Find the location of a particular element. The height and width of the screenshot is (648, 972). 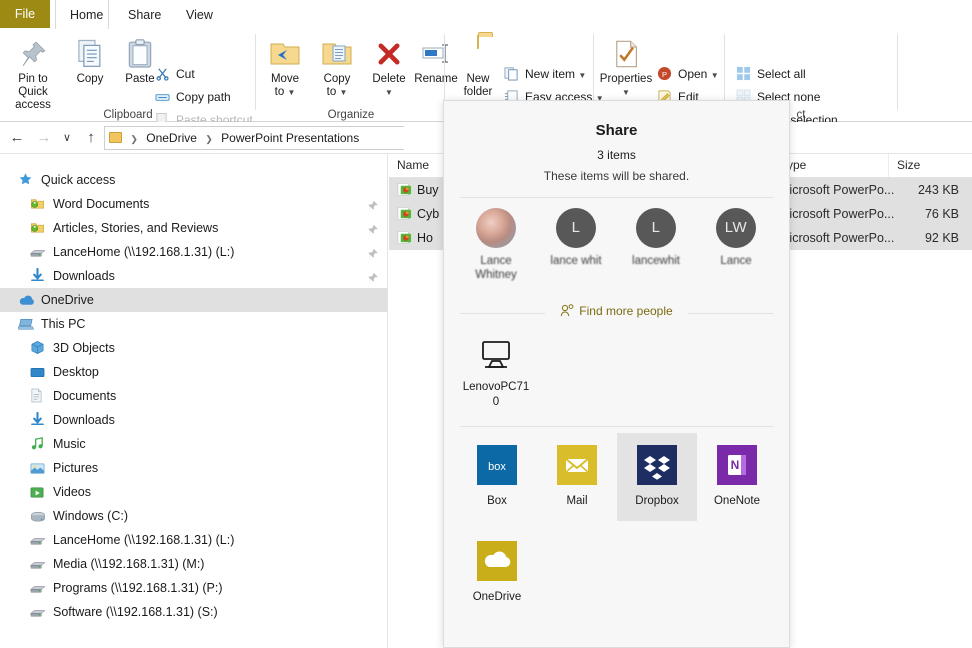

copy-button: Copy is located at coordinates (90, 69).